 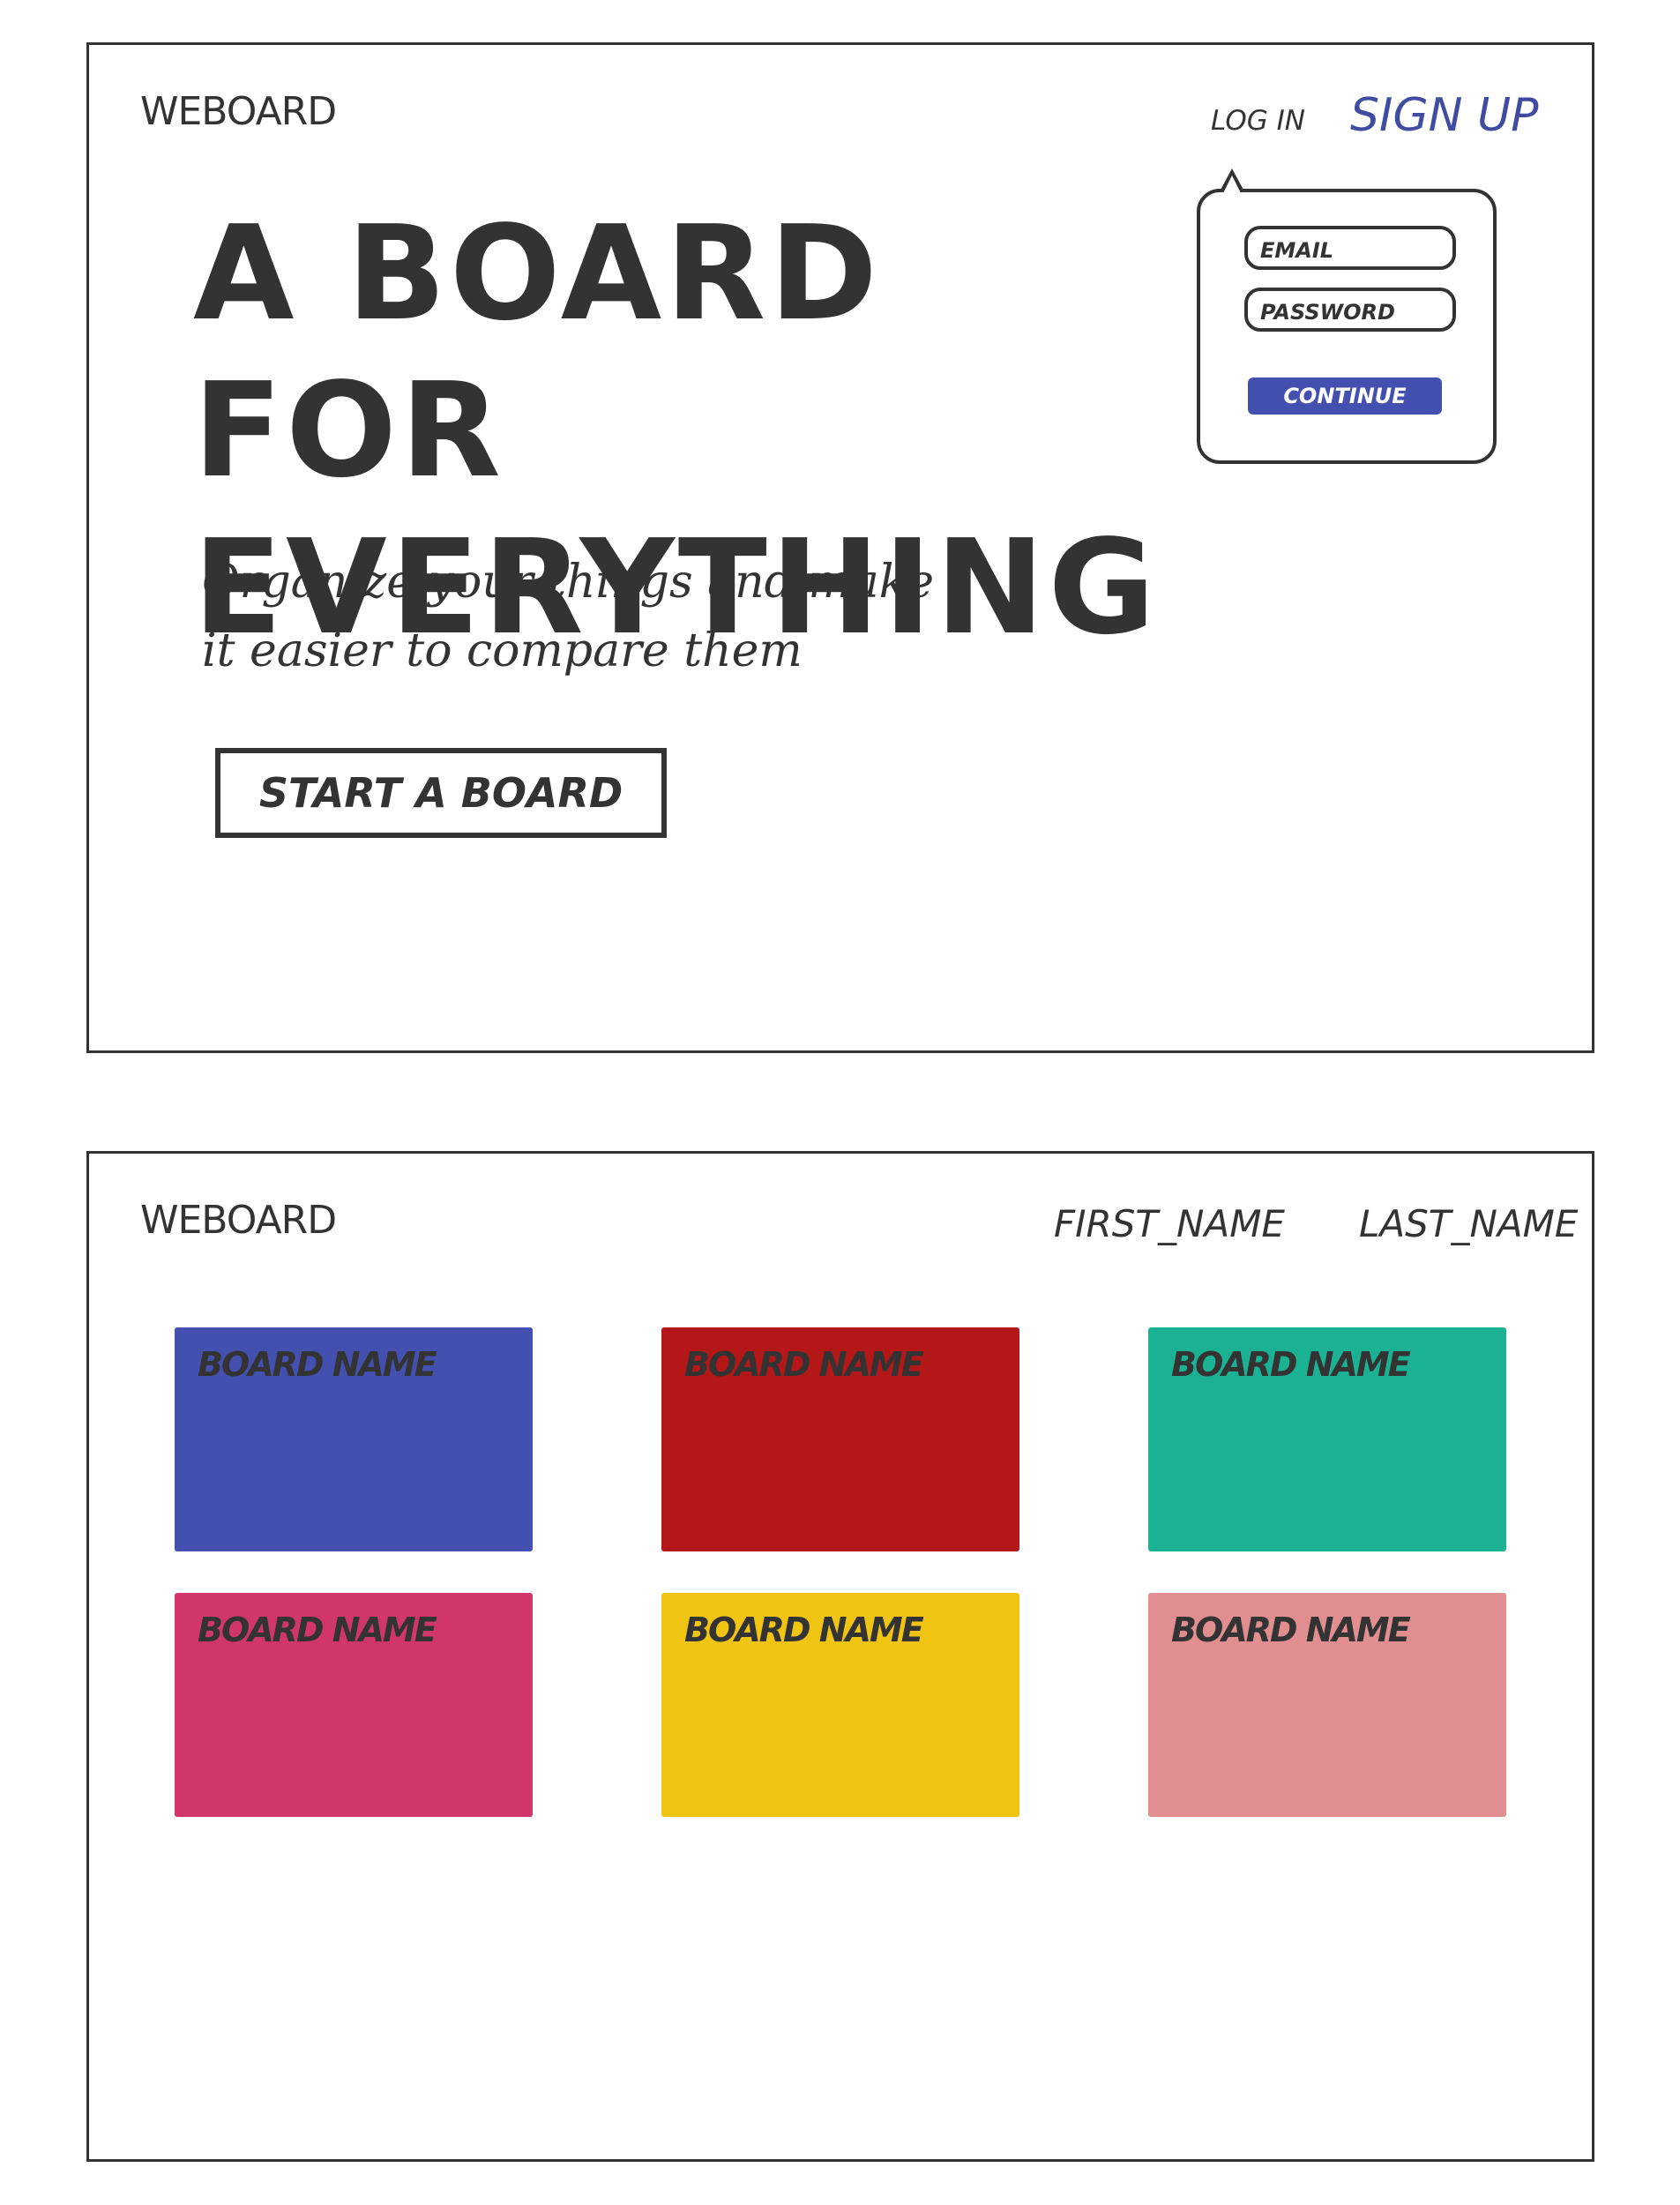 What do you see at coordinates (1444, 116) in the screenshot?
I see `signup-link: SIGN UP` at bounding box center [1444, 116].